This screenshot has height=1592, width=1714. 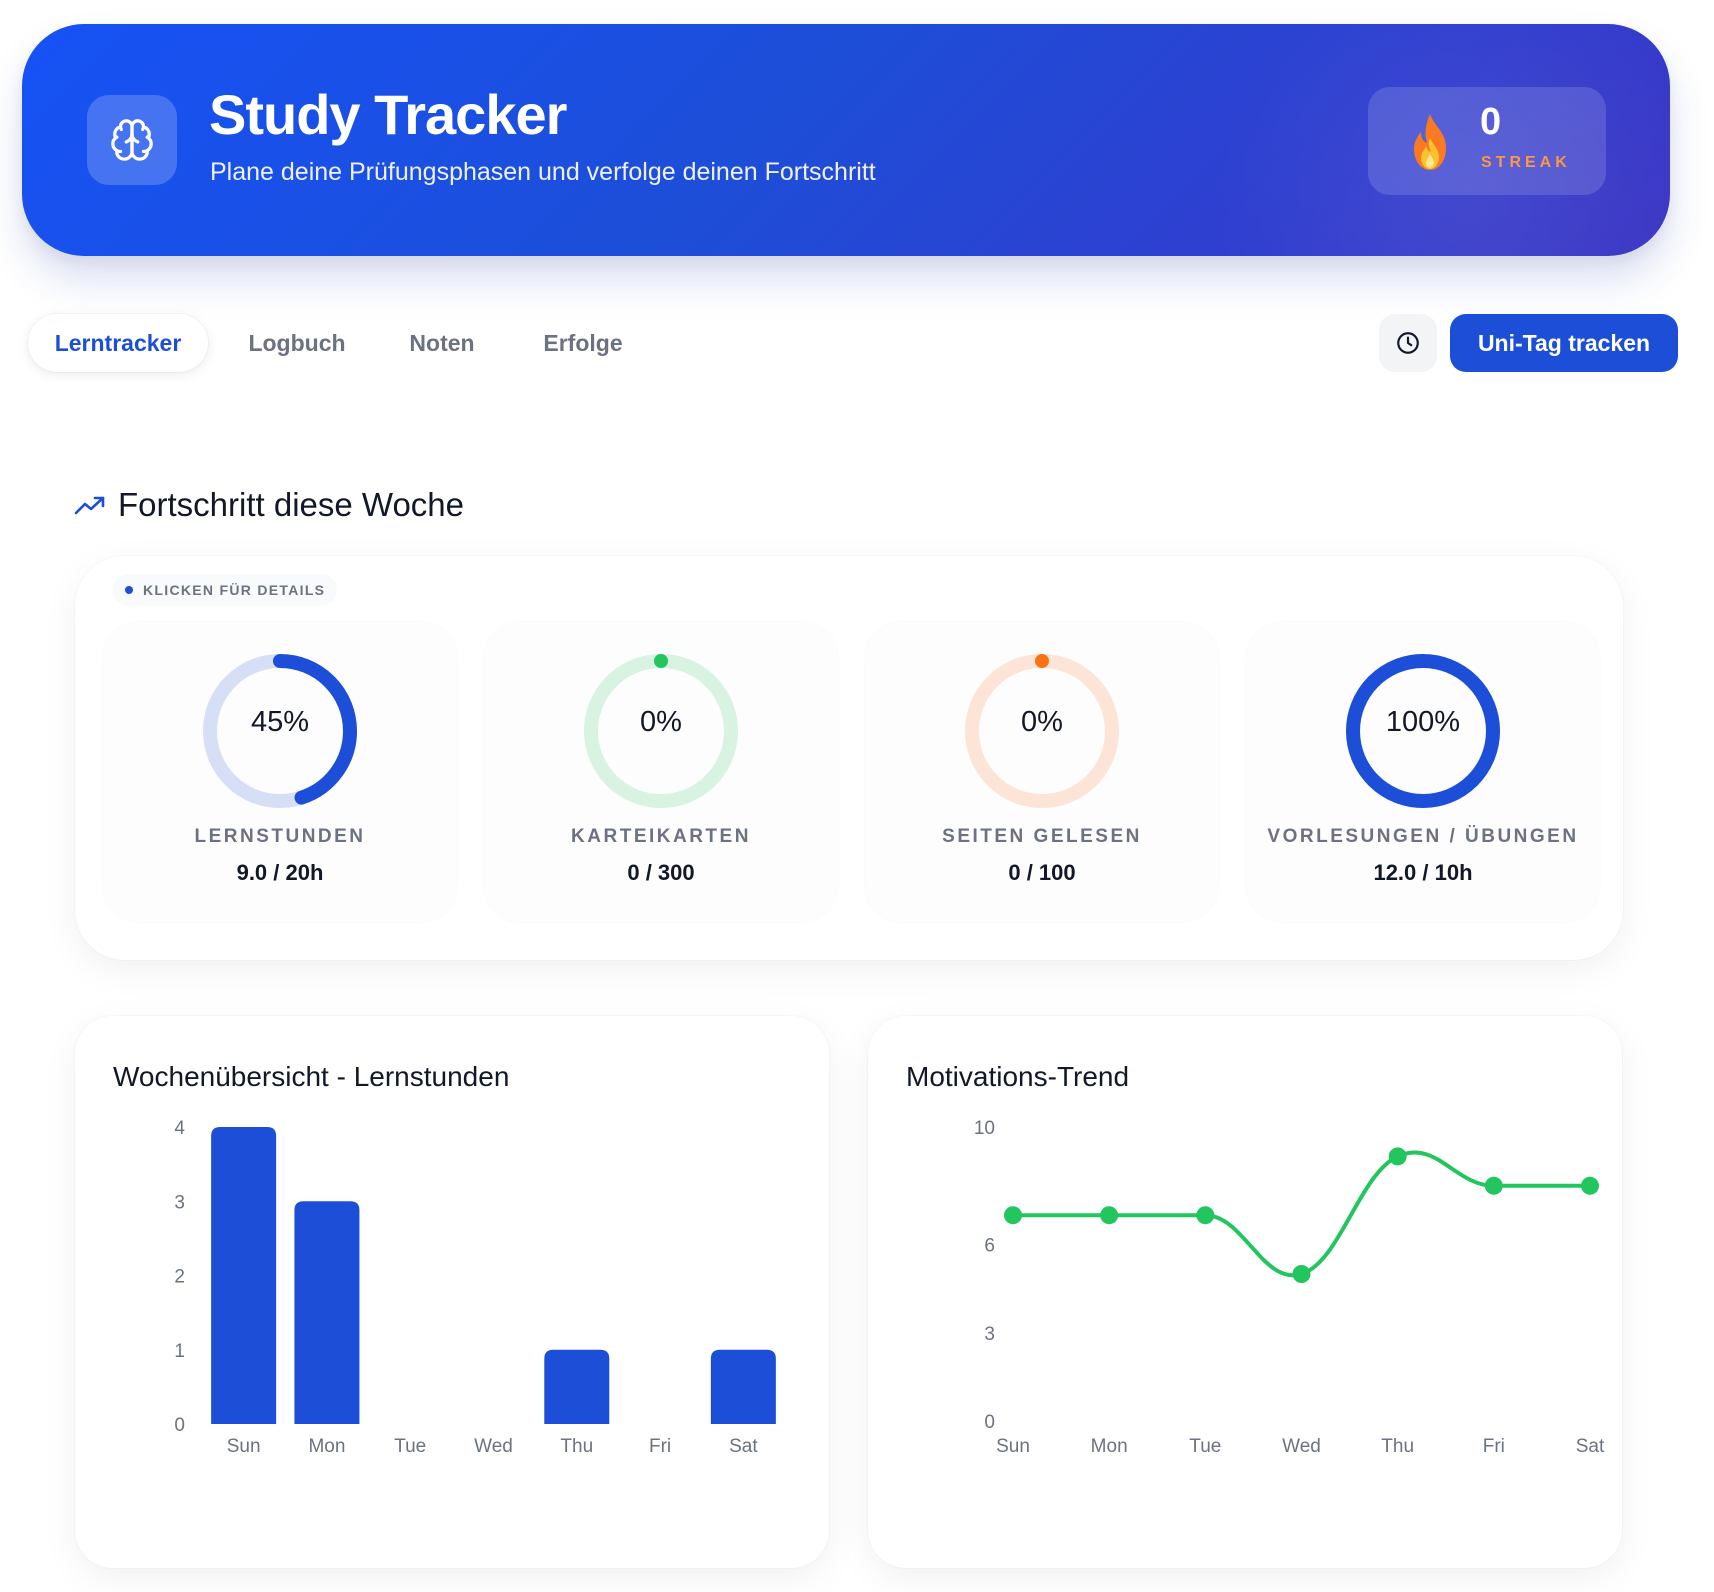 What do you see at coordinates (577, 1386) in the screenshot?
I see `bar-thu` at bounding box center [577, 1386].